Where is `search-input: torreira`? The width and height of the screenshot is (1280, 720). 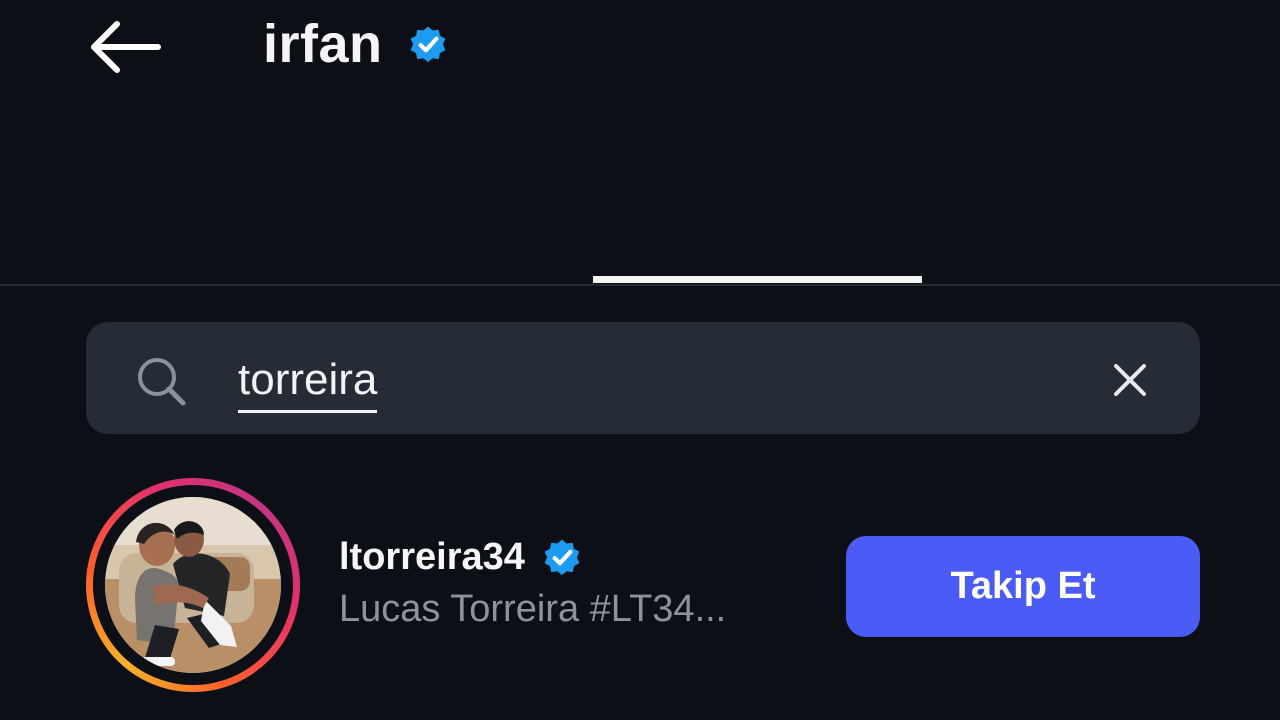 search-input: torreira is located at coordinates (308, 381).